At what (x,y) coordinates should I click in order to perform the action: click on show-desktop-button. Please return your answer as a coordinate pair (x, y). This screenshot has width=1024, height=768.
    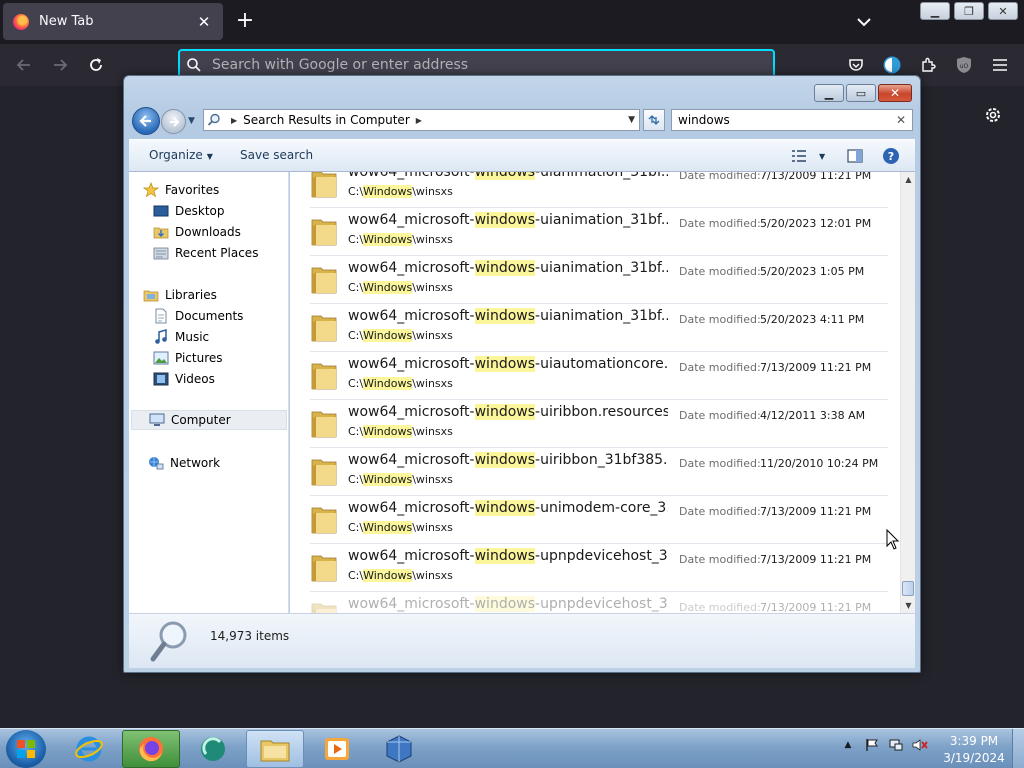
    Looking at the image, I should click on (1018, 748).